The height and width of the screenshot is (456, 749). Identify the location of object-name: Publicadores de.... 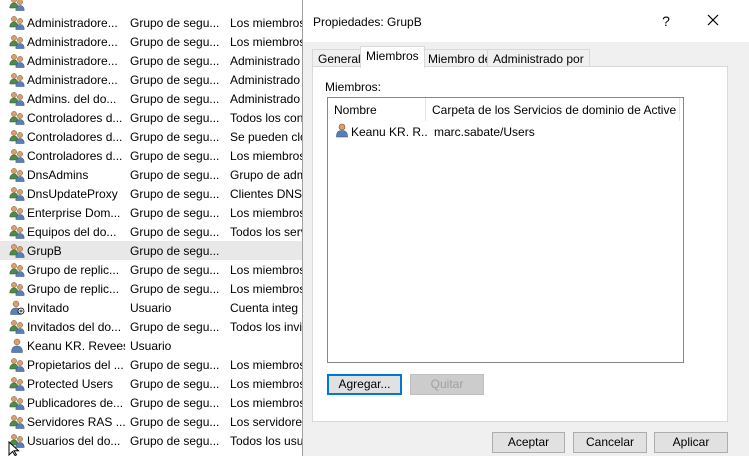
(75, 403).